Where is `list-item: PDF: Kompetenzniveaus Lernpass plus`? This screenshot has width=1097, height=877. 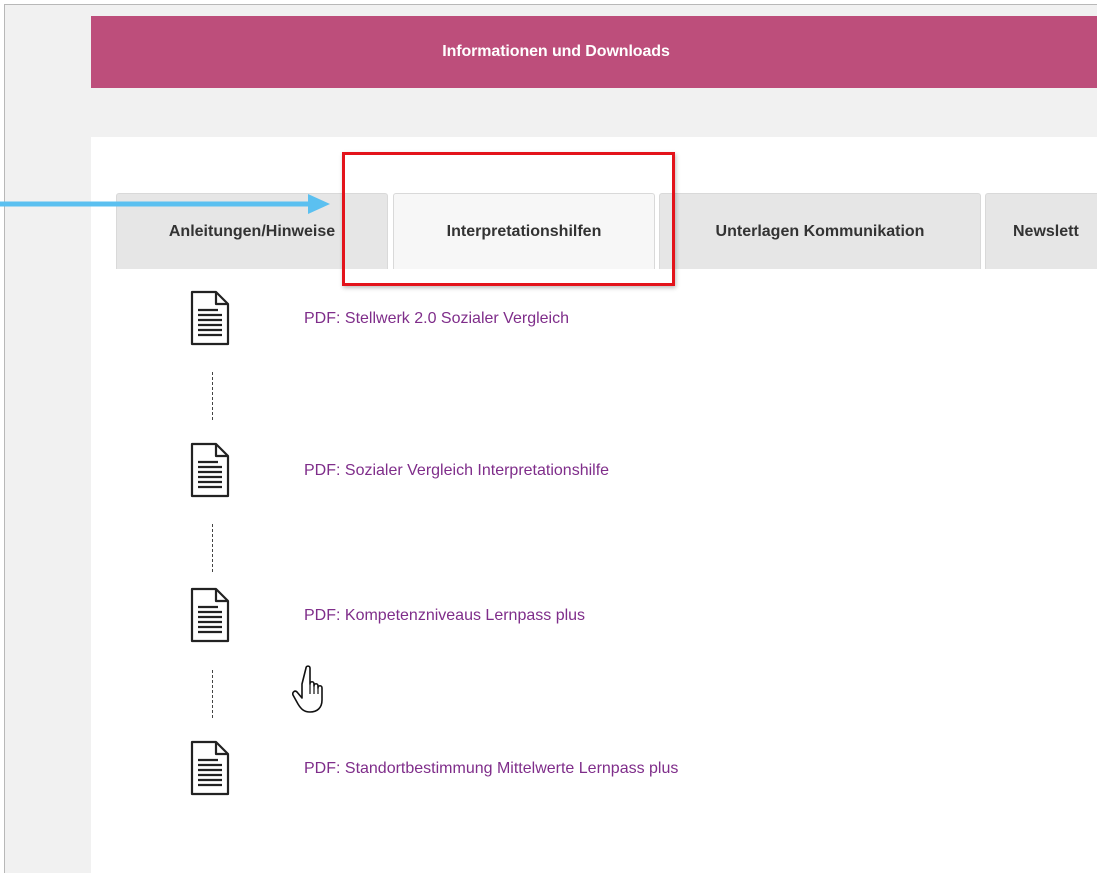
list-item: PDF: Kompetenzniveaus Lernpass plus is located at coordinates (536, 617).